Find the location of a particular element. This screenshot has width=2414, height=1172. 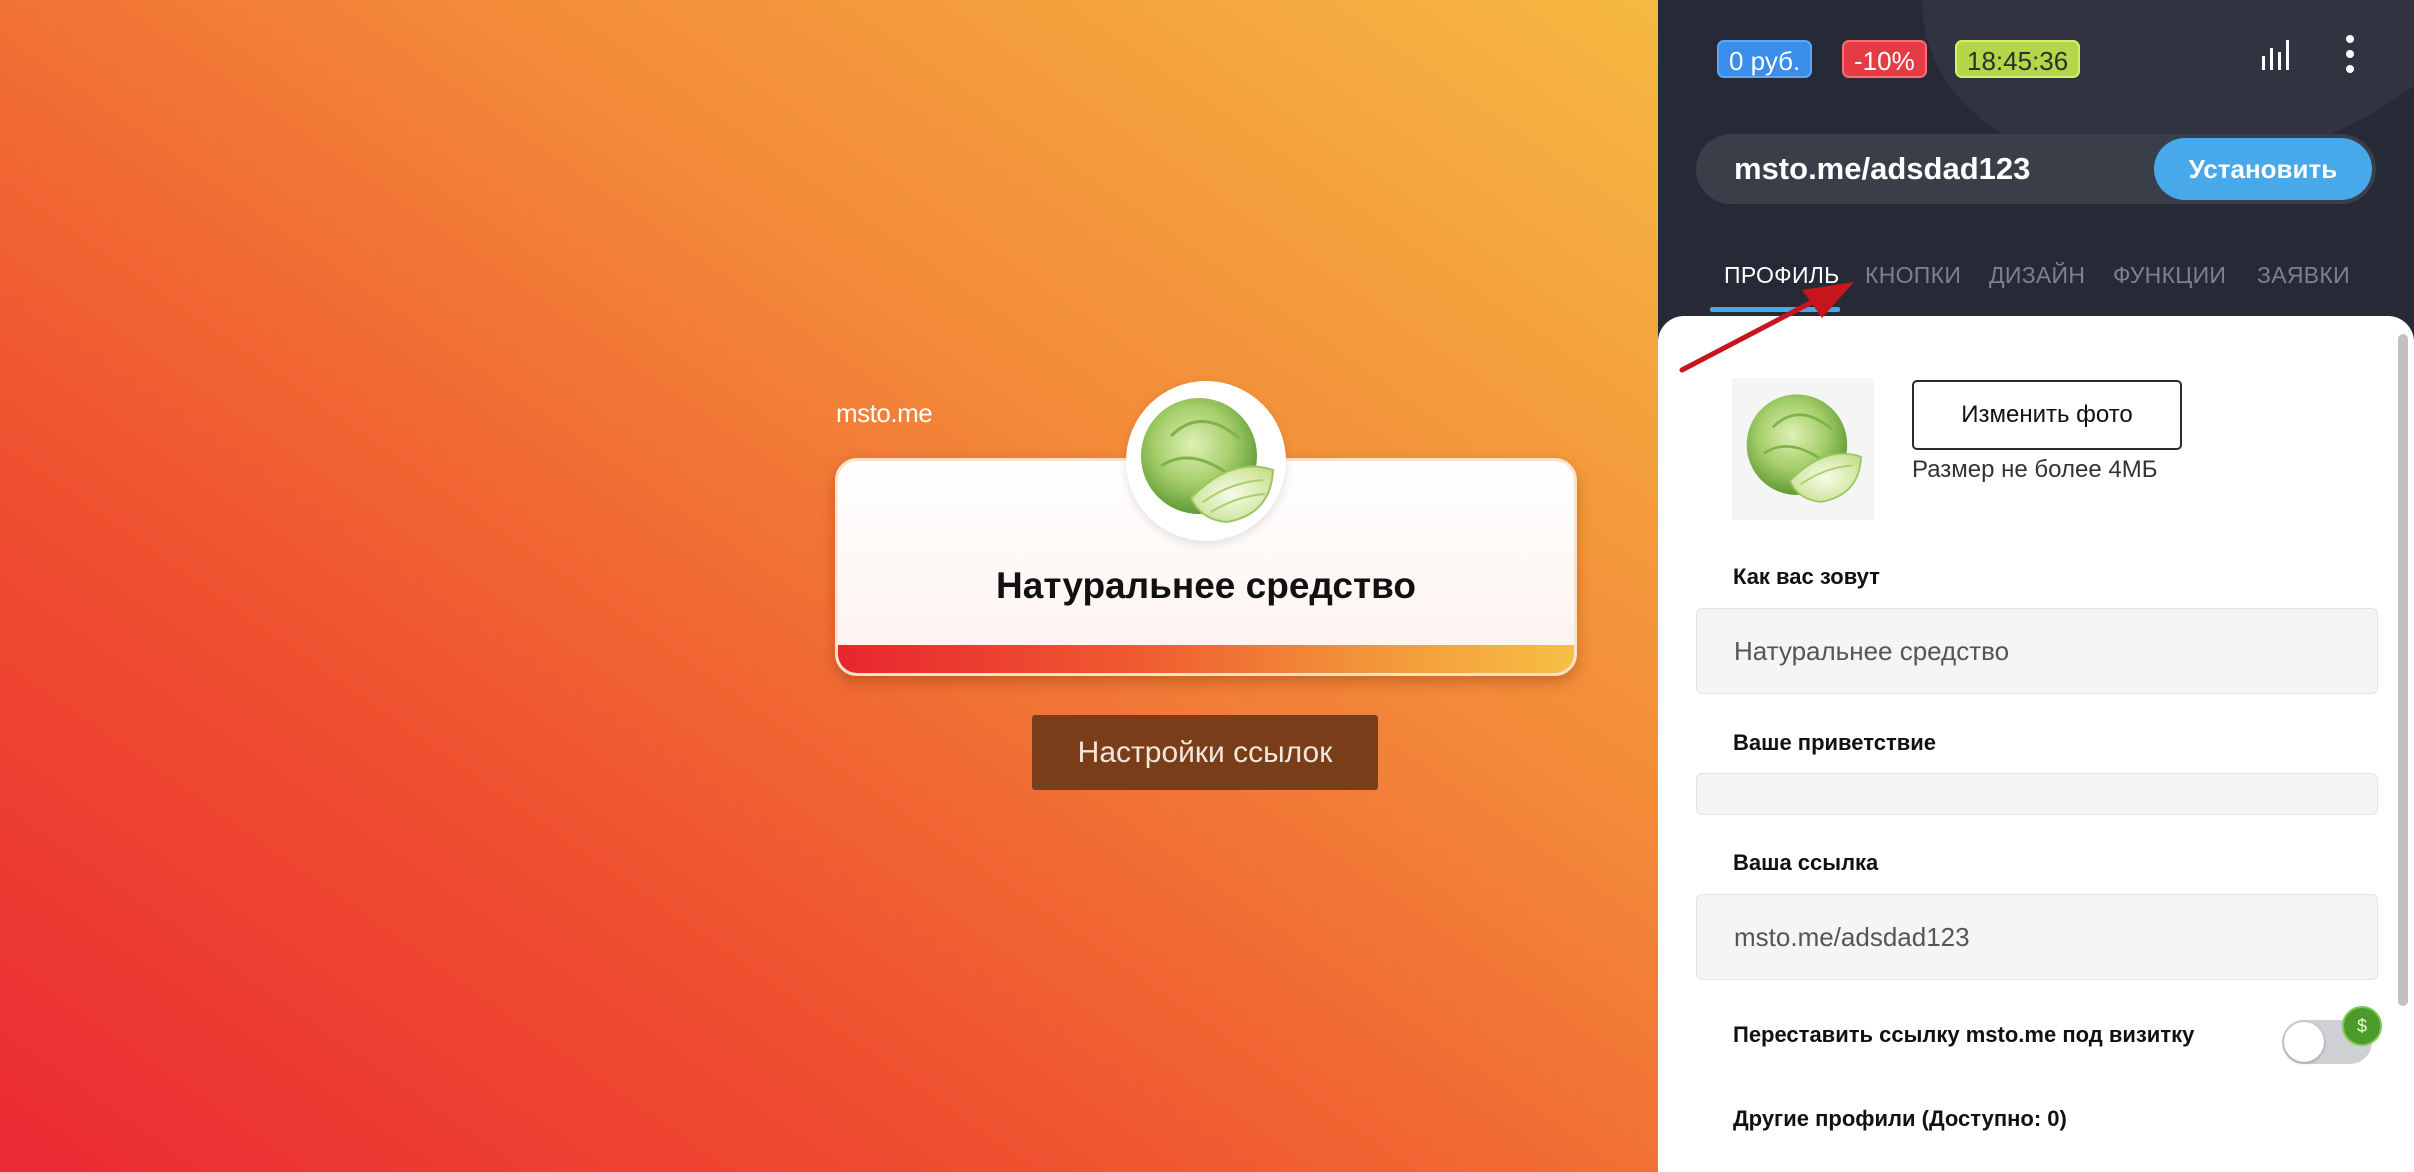

site-url: msto.me/adsdad123 is located at coordinates (1882, 169).